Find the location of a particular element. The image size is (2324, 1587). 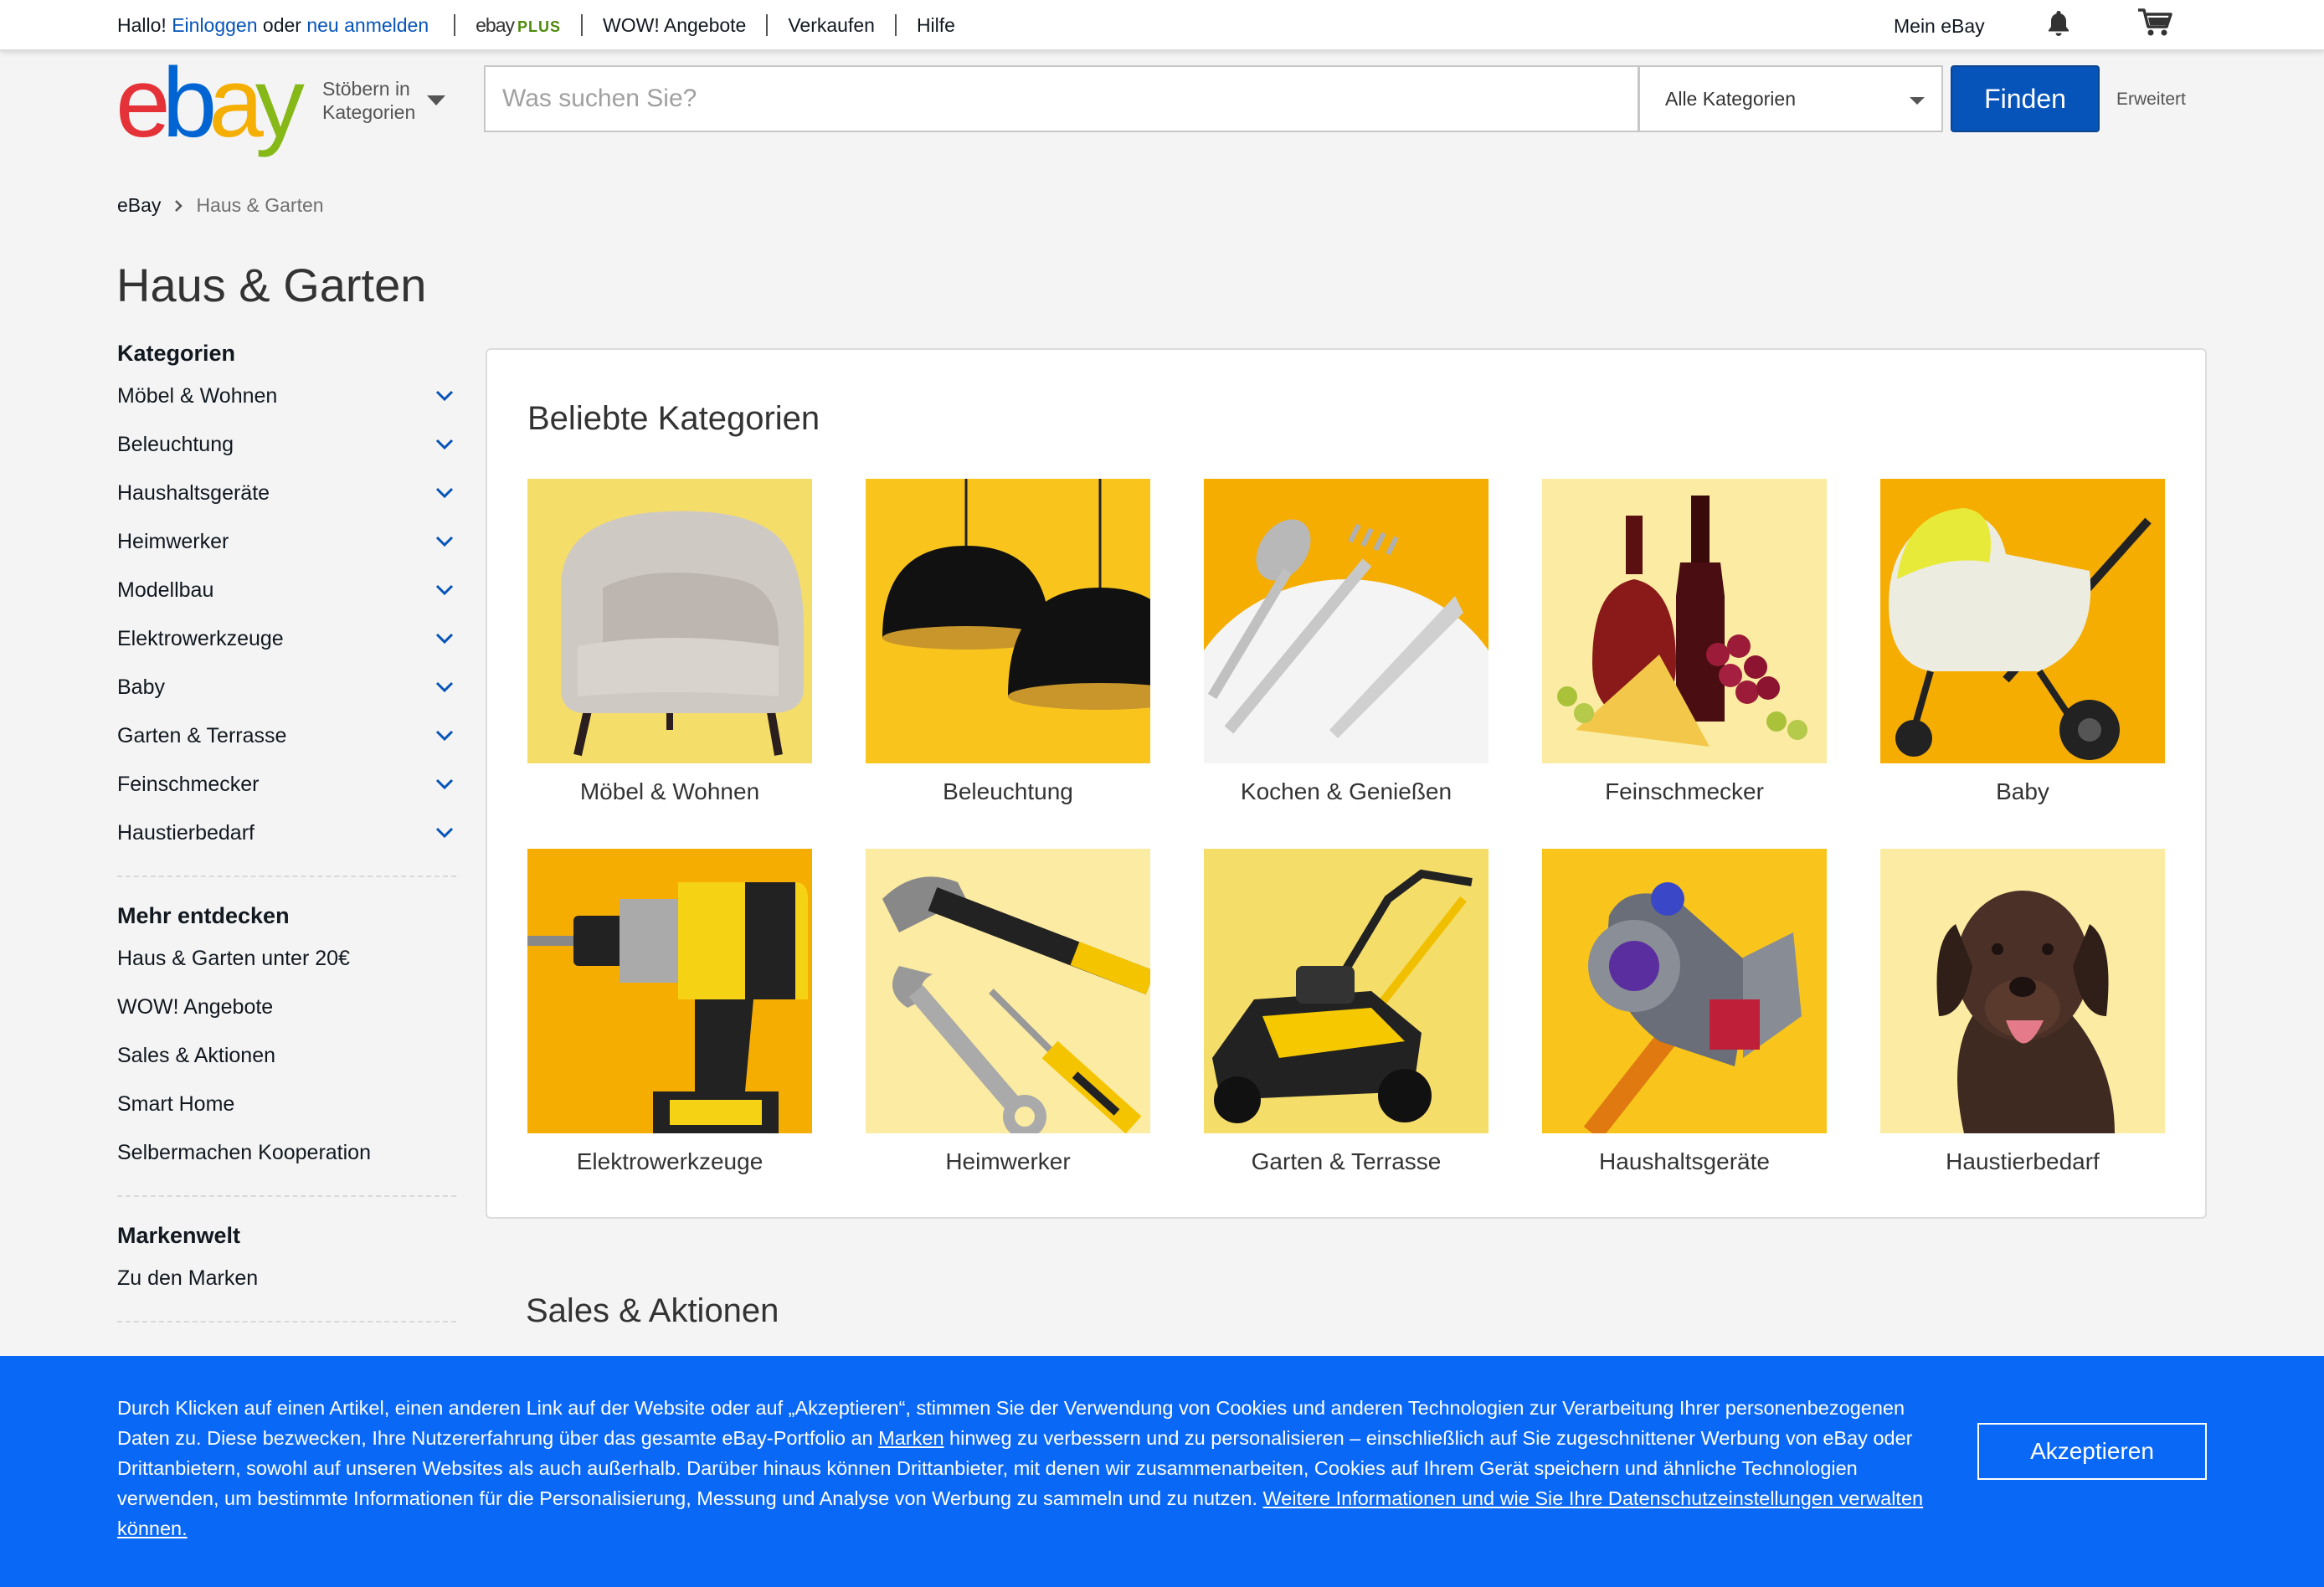

sidebar-category-label: Elektrowerkzeuge is located at coordinates (201, 638).